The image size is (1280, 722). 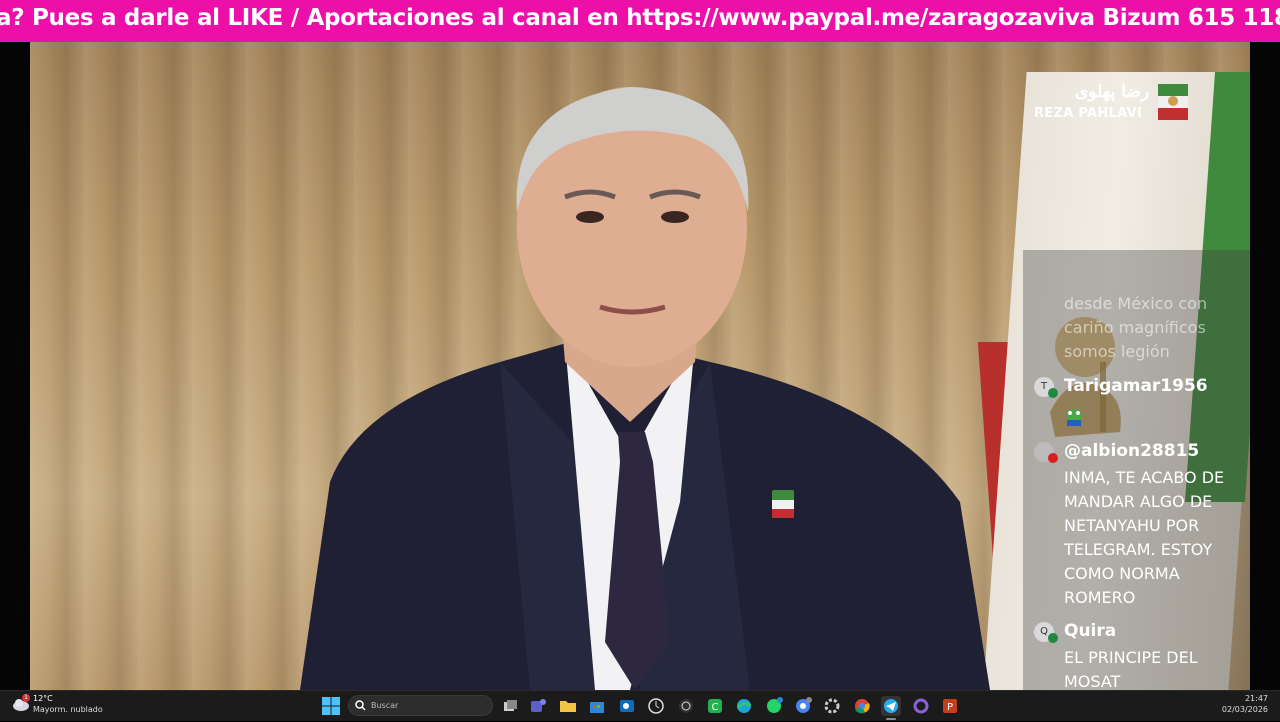 What do you see at coordinates (420, 705) in the screenshot?
I see `taskbar-search-input` at bounding box center [420, 705].